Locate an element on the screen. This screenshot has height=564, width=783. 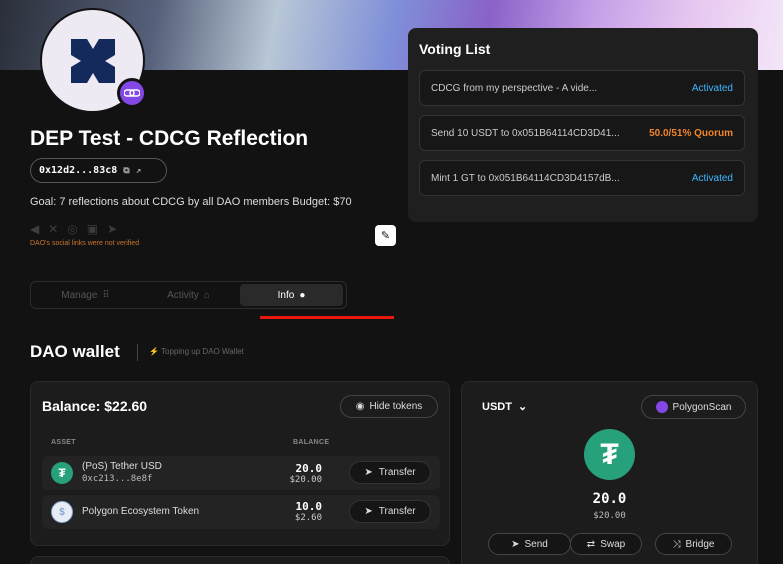
send-label: Send is located at coordinates (536, 544).